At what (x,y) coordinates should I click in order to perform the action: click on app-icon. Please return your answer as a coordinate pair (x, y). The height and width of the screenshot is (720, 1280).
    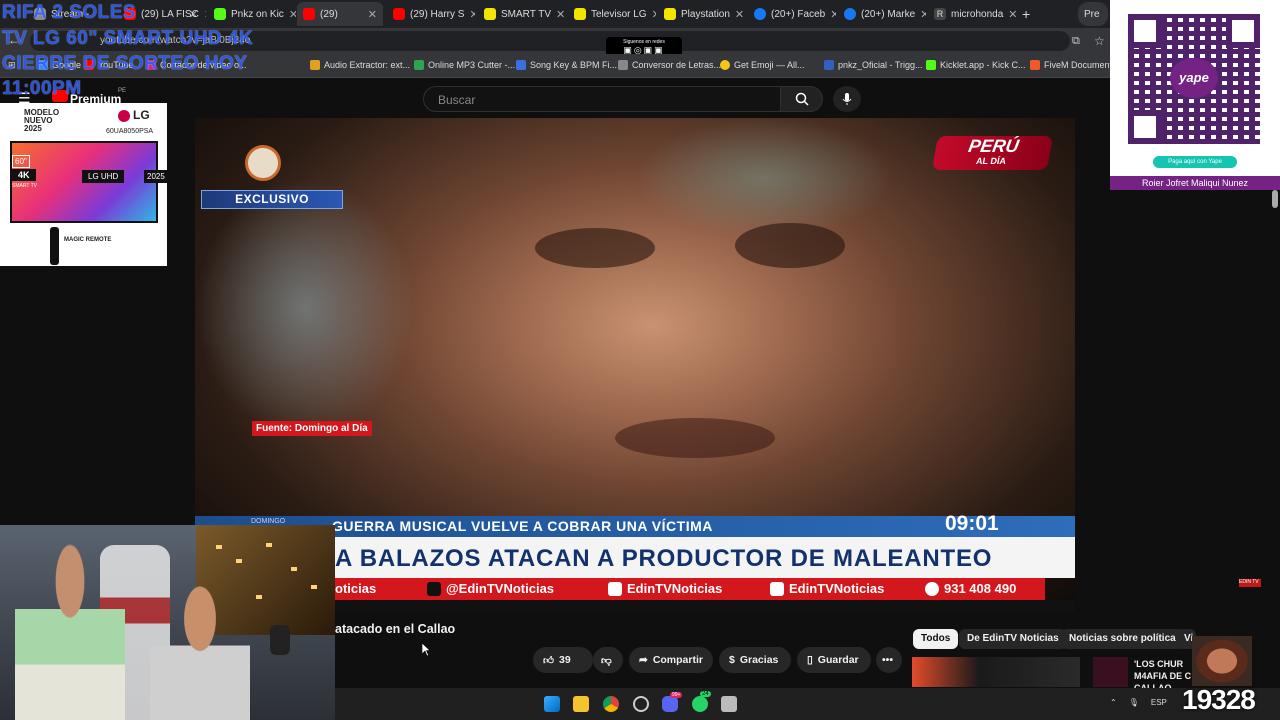
    Looking at the image, I should click on (641, 704).